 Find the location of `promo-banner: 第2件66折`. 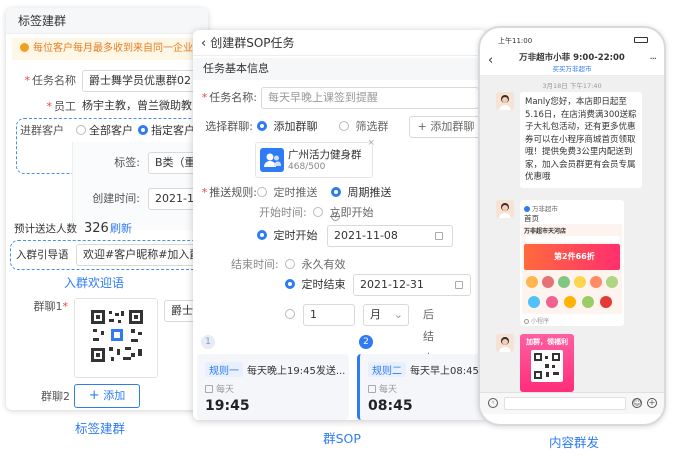

promo-banner: 第2件66折 is located at coordinates (572, 257).